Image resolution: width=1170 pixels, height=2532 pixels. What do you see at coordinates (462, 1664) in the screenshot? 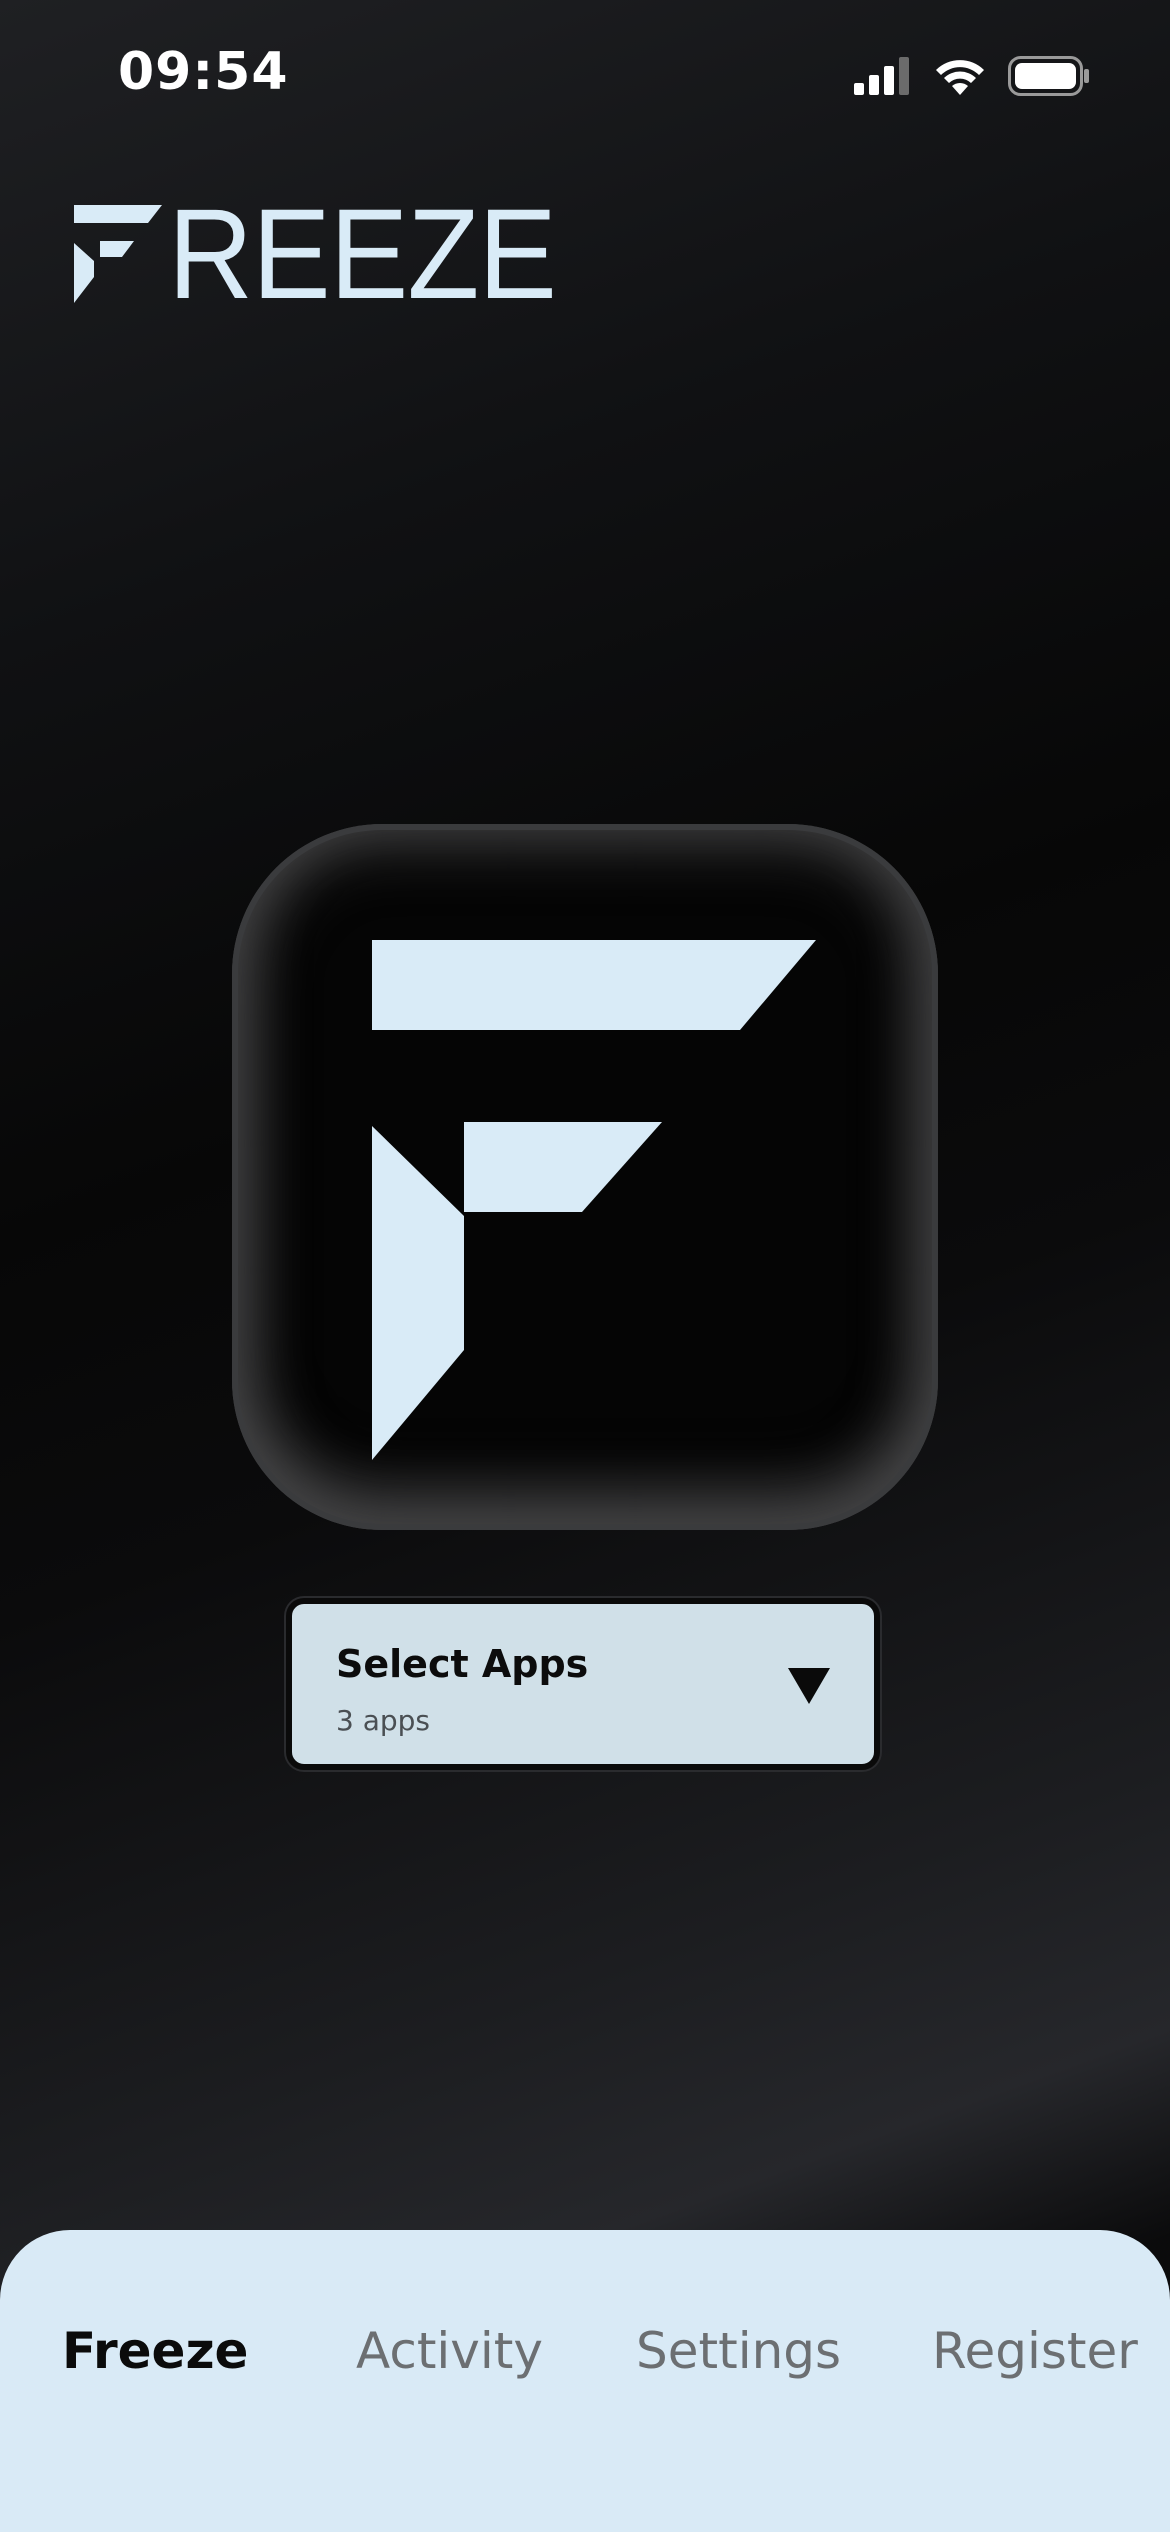
I see `select-apps-title: Select Apps` at bounding box center [462, 1664].